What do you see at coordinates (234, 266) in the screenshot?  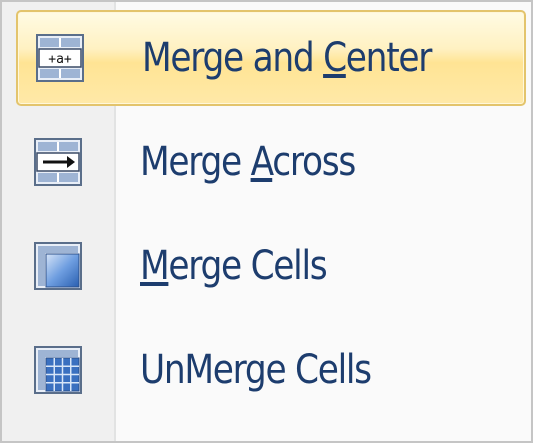 I see `merge-cells-label: Merge Cells` at bounding box center [234, 266].